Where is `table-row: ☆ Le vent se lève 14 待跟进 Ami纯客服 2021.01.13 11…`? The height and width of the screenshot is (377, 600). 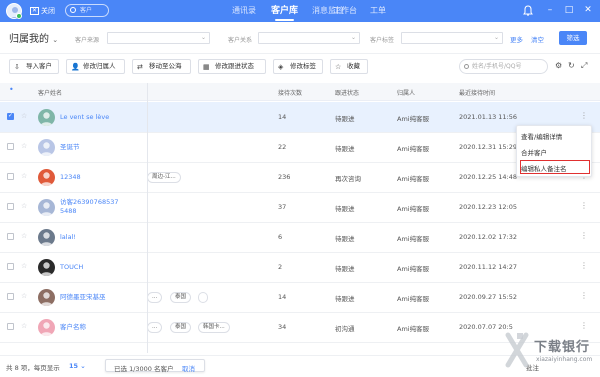 table-row: ☆ Le vent se lève 14 待跟进 Ami纯客服 2021.01.13 11… is located at coordinates (300, 117).